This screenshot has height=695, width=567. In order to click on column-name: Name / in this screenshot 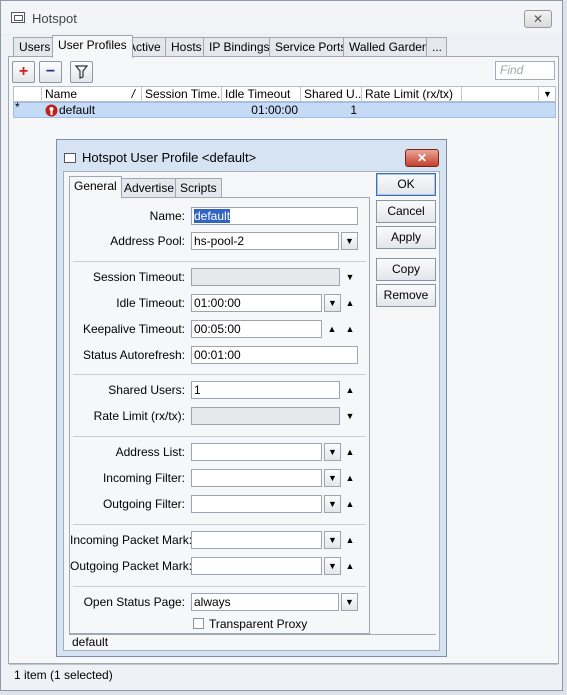, I will do `click(92, 94)`.